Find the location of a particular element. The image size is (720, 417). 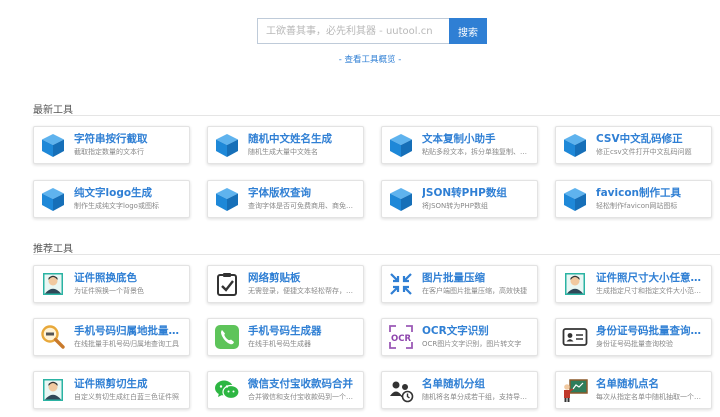

tool-card-text: 随机中文姓名生成随机生成大量中文姓名 is located at coordinates (290, 145).